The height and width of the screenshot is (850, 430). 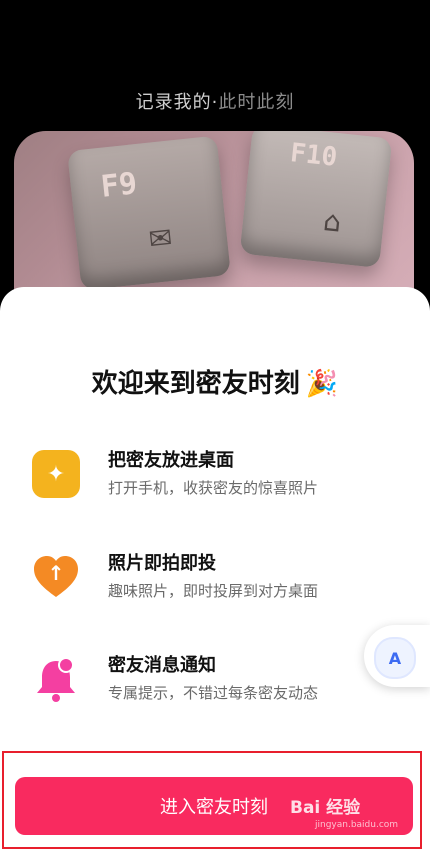 I want to click on feature-subtitle: 打开手机，收获密友的惊喜照片, so click(x=213, y=488).